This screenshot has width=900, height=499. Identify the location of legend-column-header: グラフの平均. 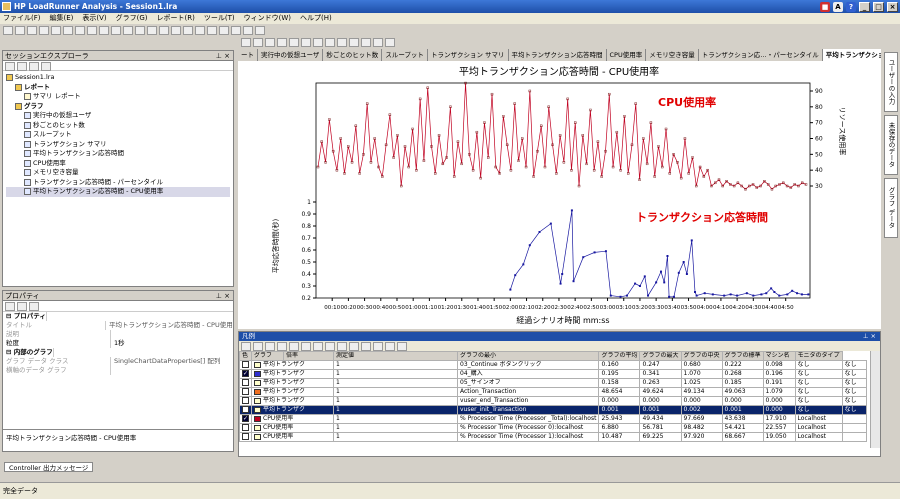
(619, 356).